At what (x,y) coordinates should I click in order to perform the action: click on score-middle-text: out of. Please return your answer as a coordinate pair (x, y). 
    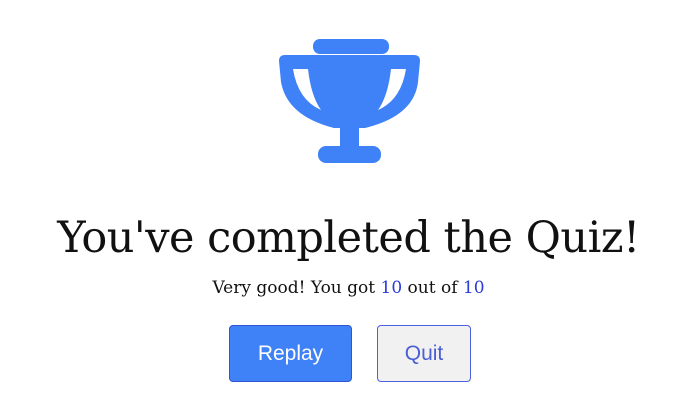
    Looking at the image, I should click on (432, 288).